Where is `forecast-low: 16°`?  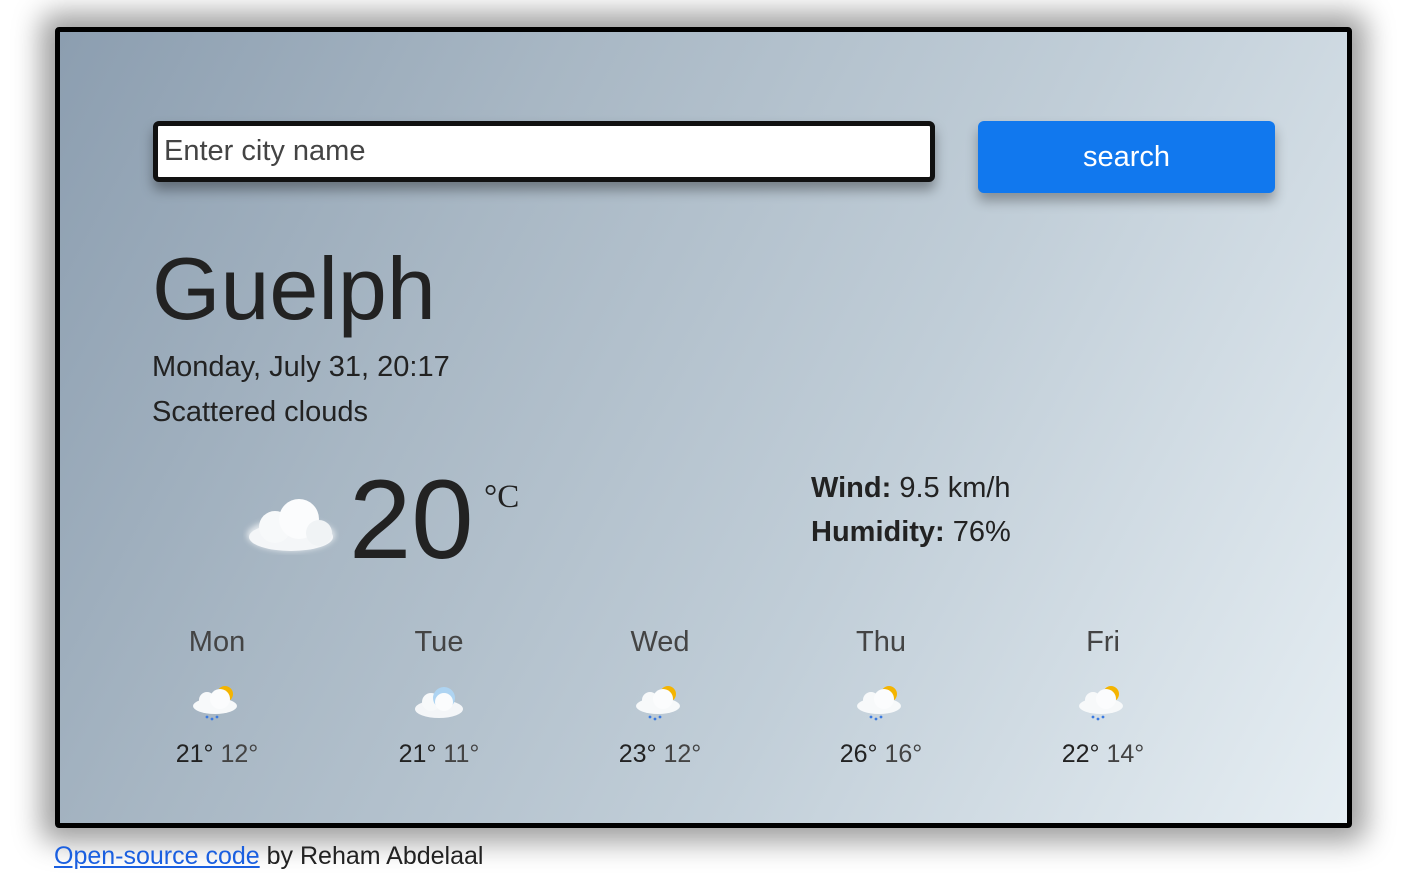
forecast-low: 16° is located at coordinates (903, 754).